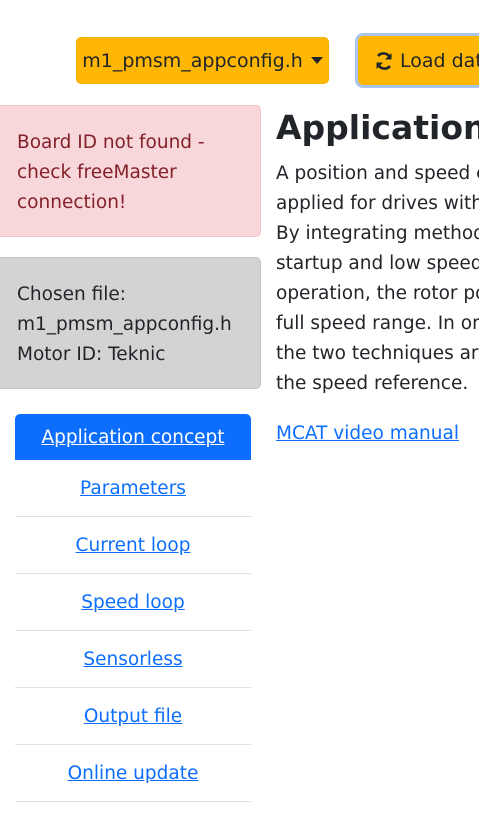  What do you see at coordinates (192, 60) in the screenshot?
I see `file-select-label: m1_pmsm_appconfig.h` at bounding box center [192, 60].